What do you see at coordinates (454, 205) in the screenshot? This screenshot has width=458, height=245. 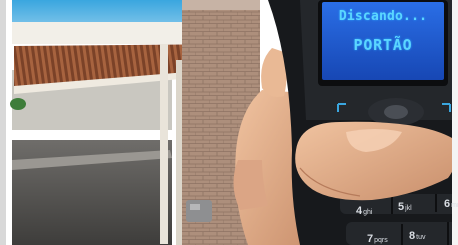 I see `key-6-letters: mno` at bounding box center [454, 205].